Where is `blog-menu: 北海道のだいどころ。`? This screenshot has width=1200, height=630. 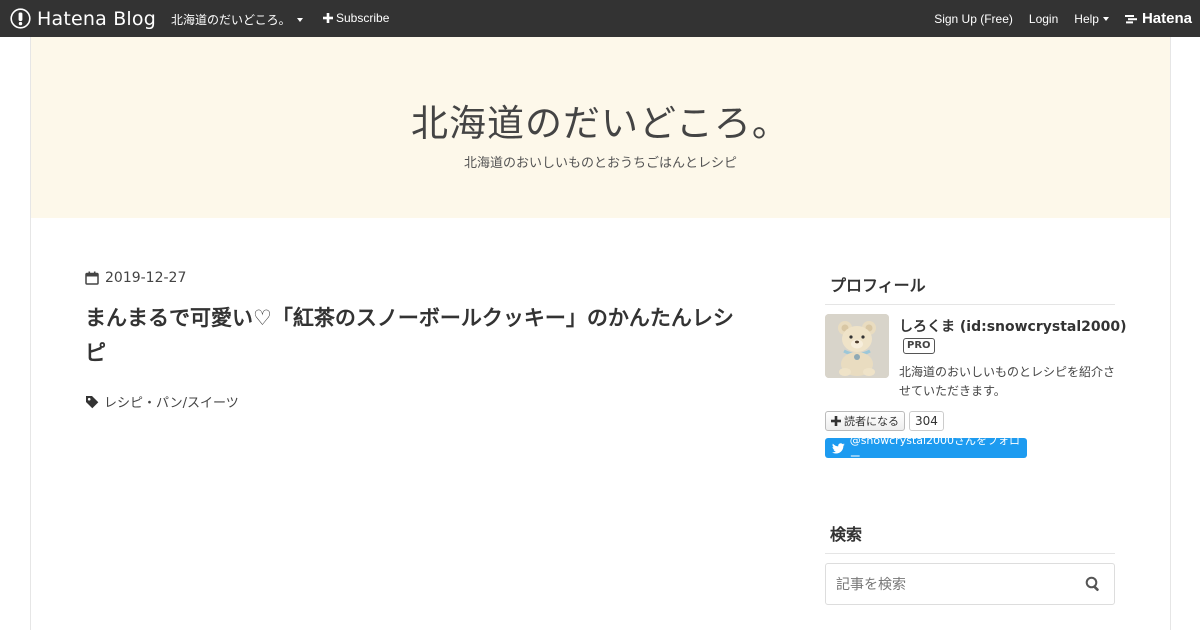 blog-menu: 北海道のだいどころ。 is located at coordinates (237, 19).